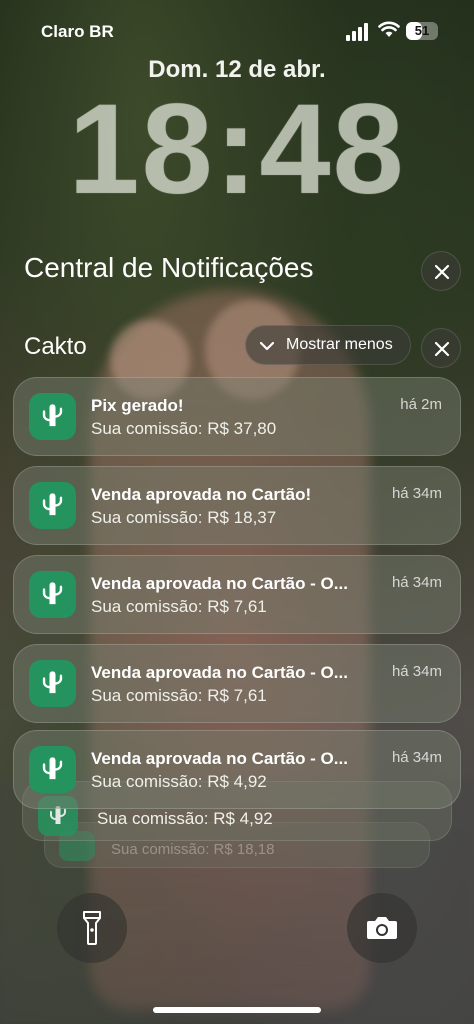 Image resolution: width=474 pixels, height=1024 pixels. Describe the element at coordinates (421, 404) in the screenshot. I see `notification-time: há 2m` at that location.